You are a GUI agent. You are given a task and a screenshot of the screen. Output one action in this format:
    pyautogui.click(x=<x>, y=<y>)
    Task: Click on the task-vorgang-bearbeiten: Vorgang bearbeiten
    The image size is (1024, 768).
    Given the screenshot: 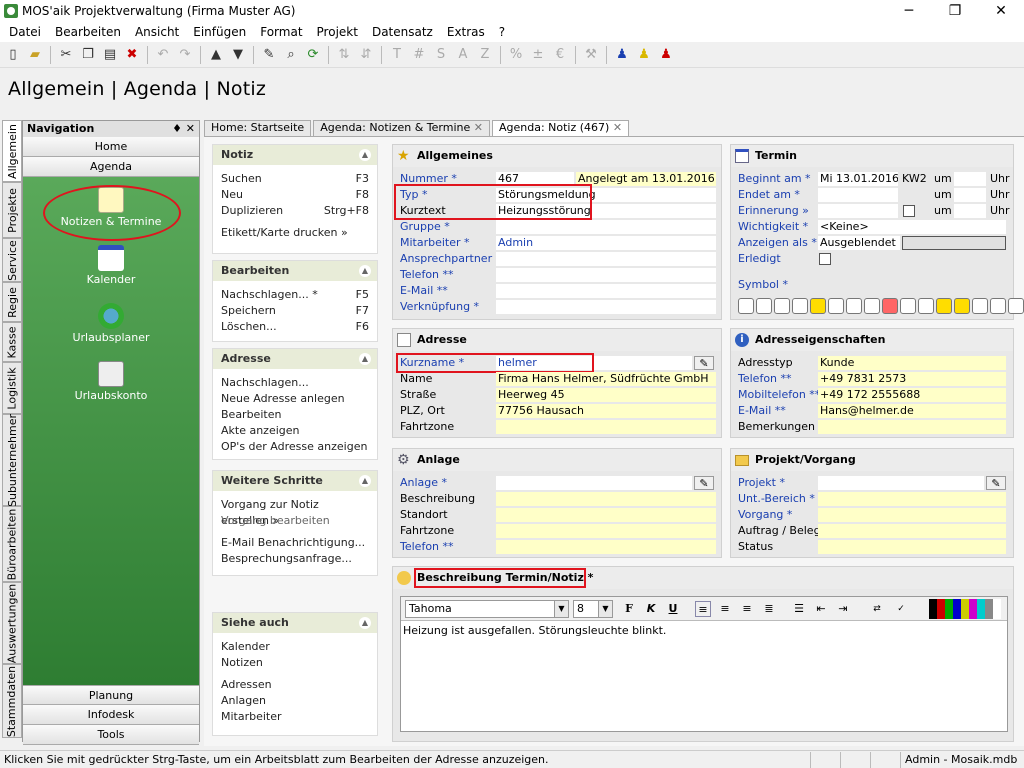 What is the action you would take?
    pyautogui.click(x=295, y=521)
    